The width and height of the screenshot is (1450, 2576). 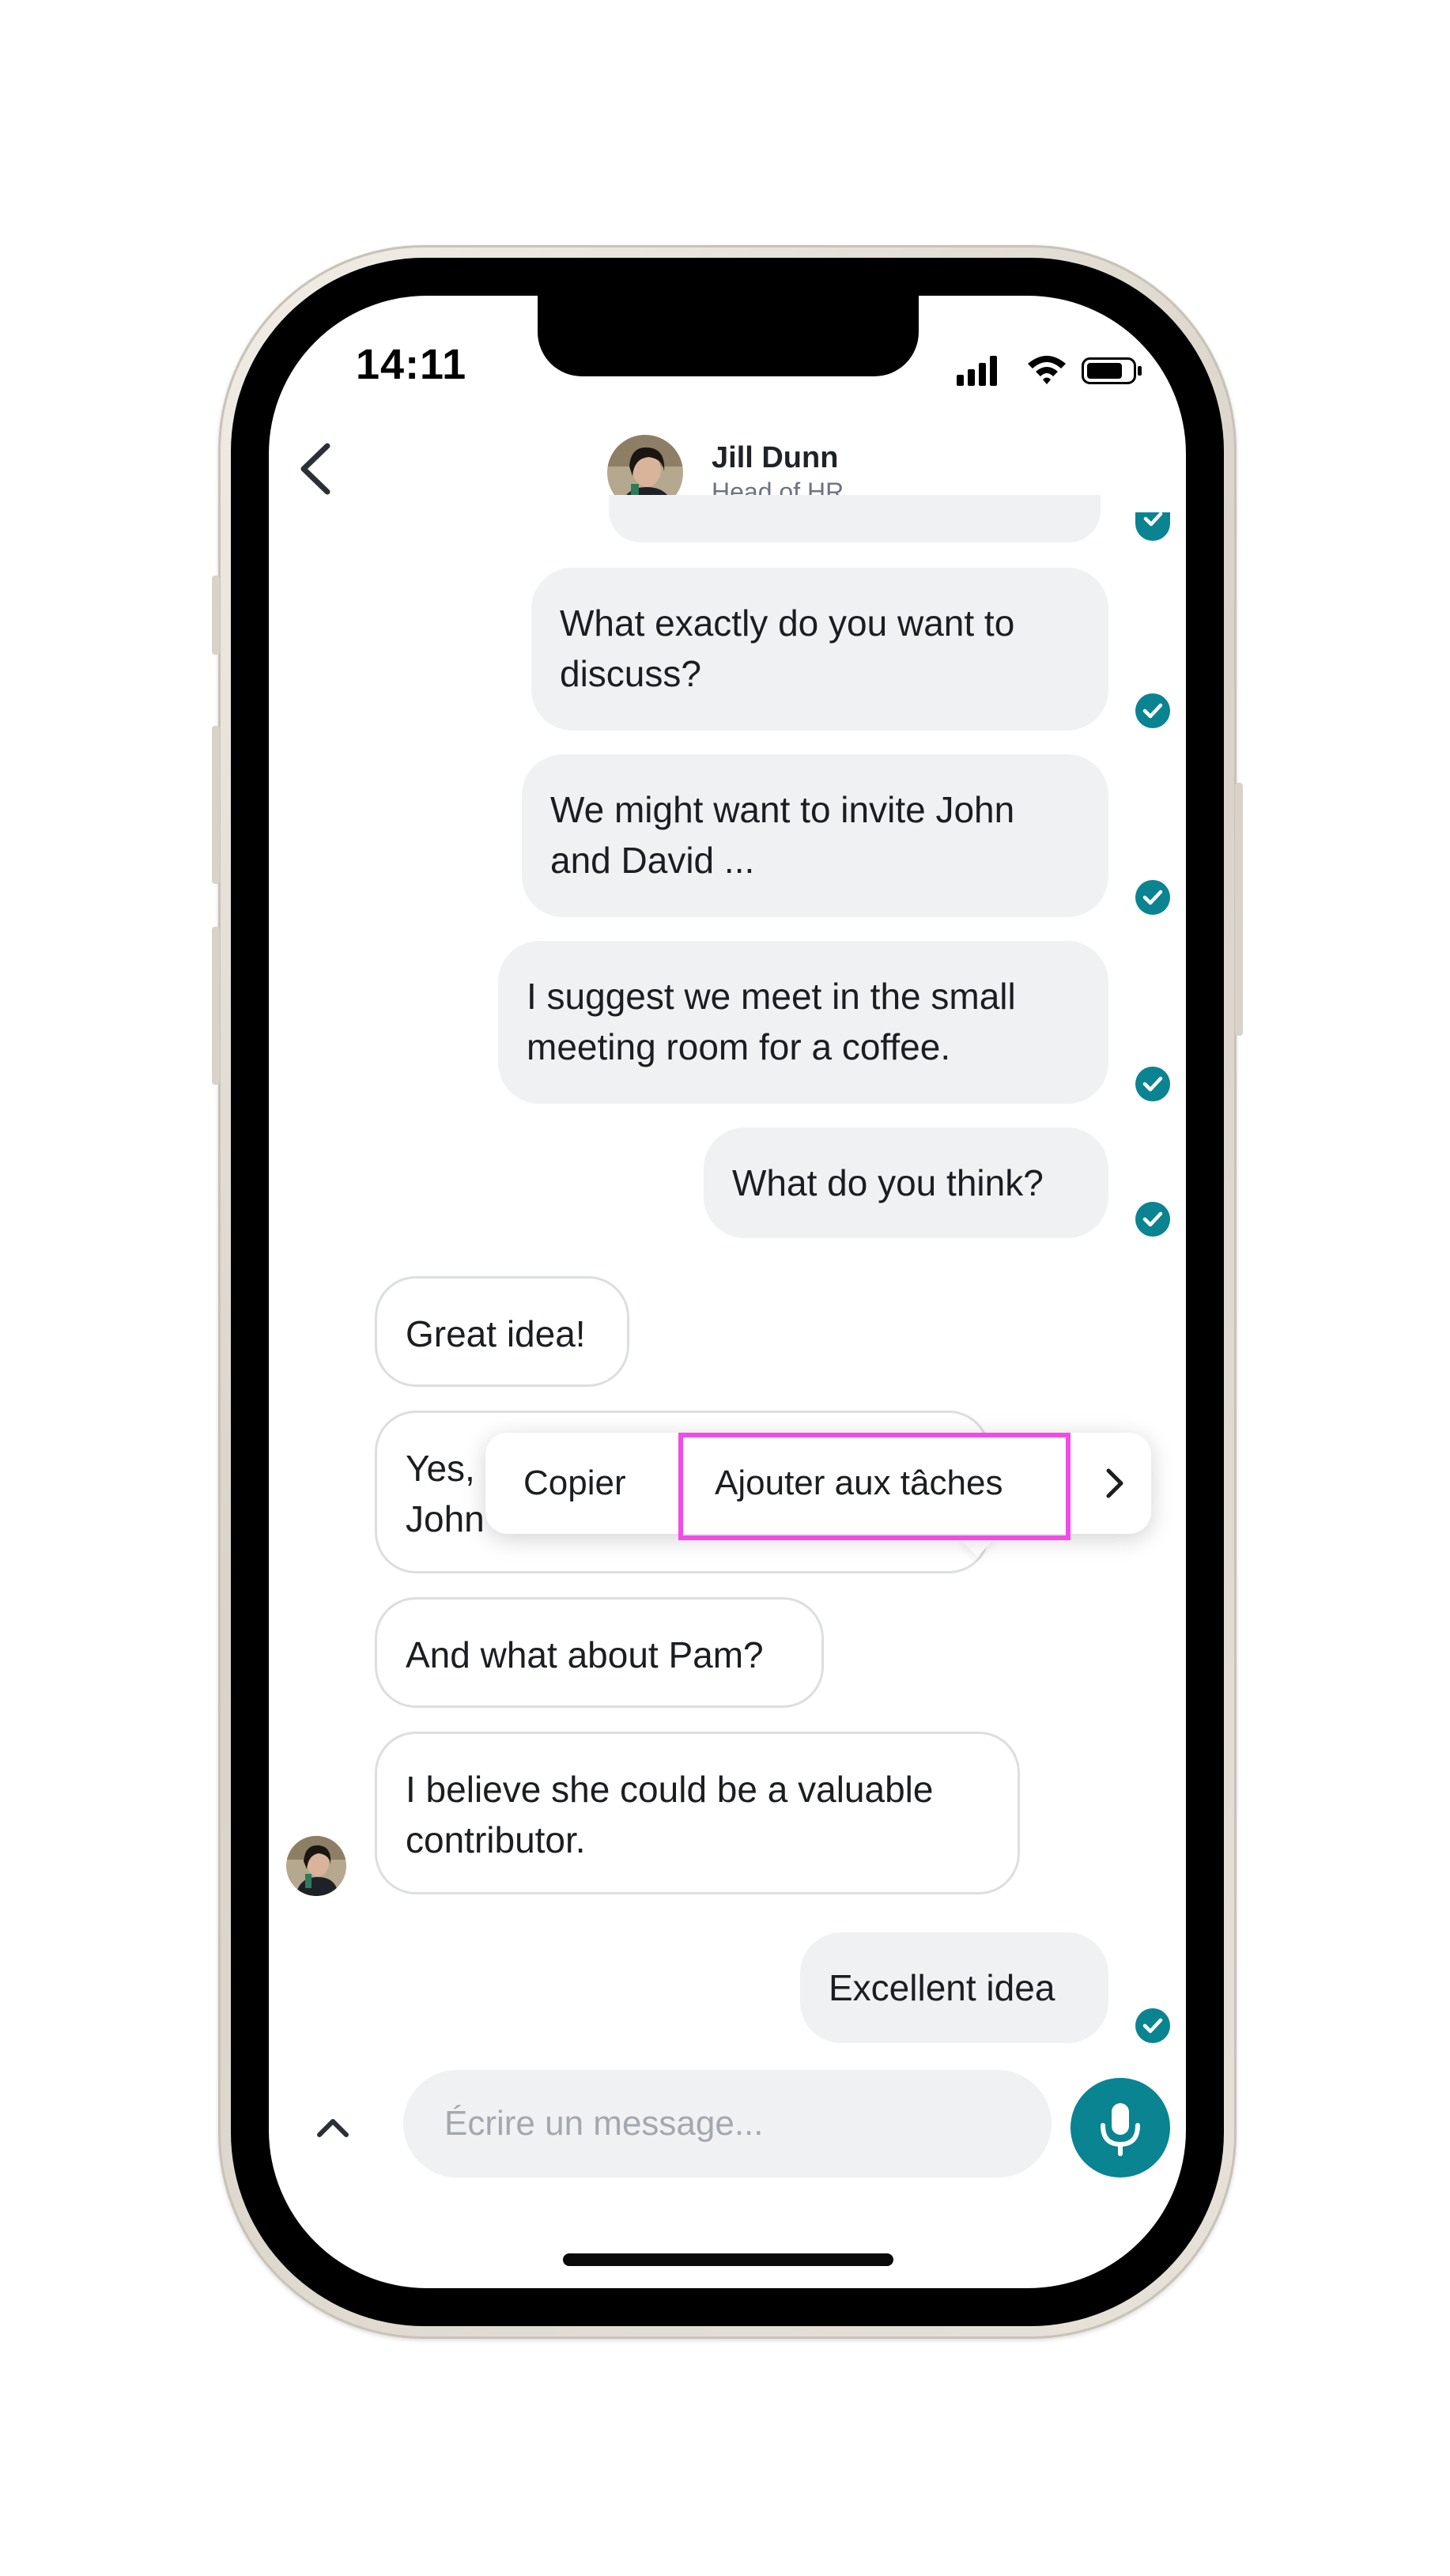 What do you see at coordinates (1115, 1483) in the screenshot?
I see `chevron-right-icon` at bounding box center [1115, 1483].